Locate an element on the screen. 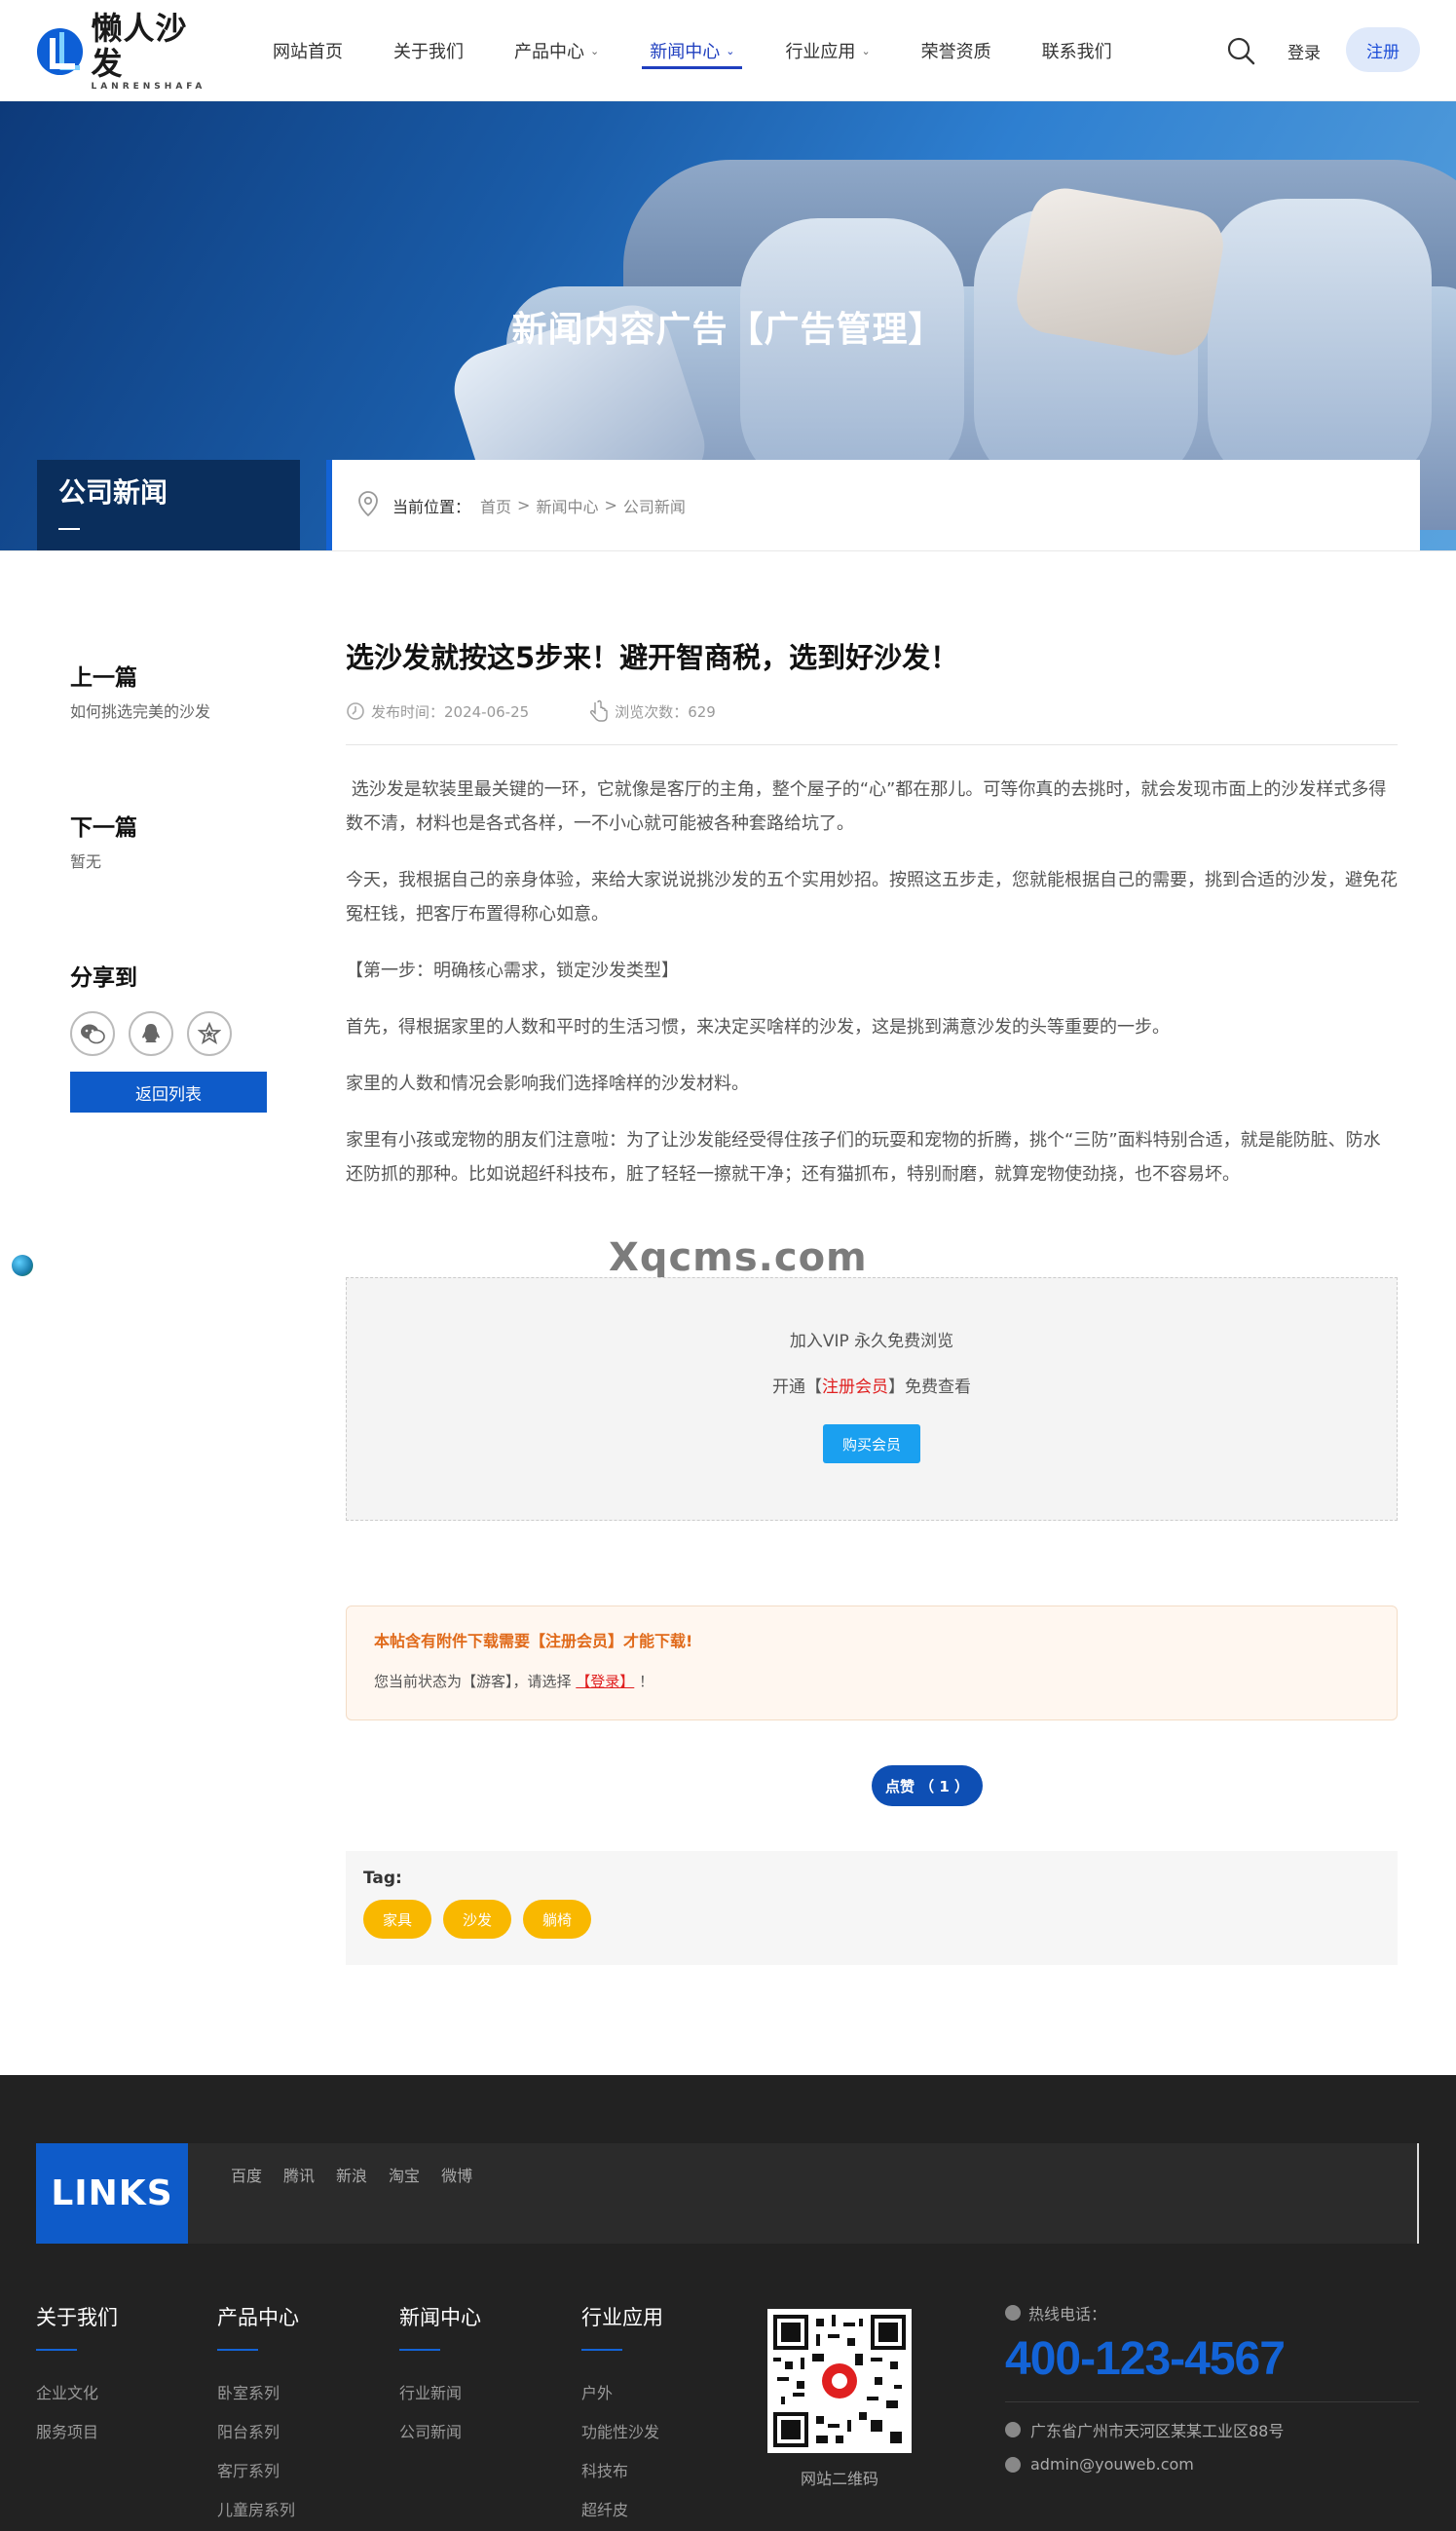 Image resolution: width=1456 pixels, height=2531 pixels. logo-name: 懒人沙发 is located at coordinates (139, 46).